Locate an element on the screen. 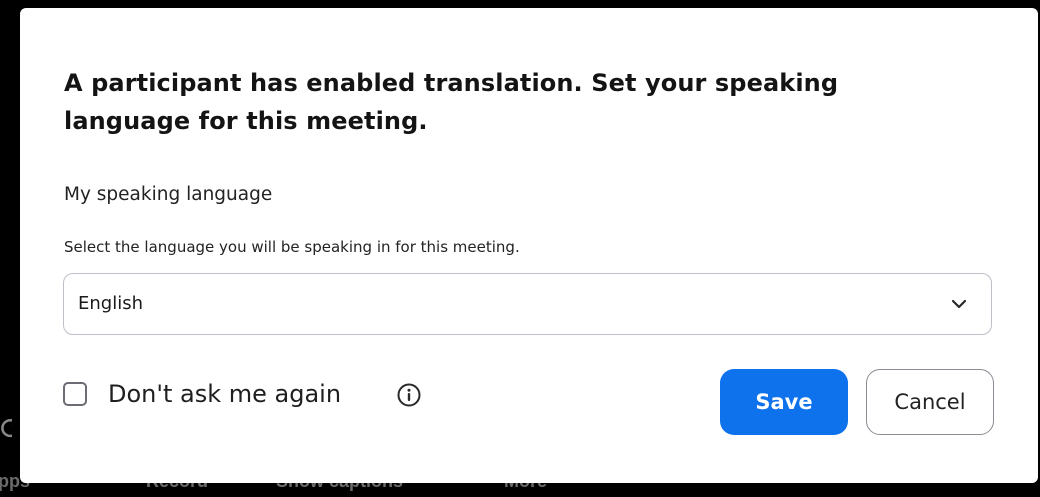  dont-ask-again-label: Don't ask me again is located at coordinates (224, 394).